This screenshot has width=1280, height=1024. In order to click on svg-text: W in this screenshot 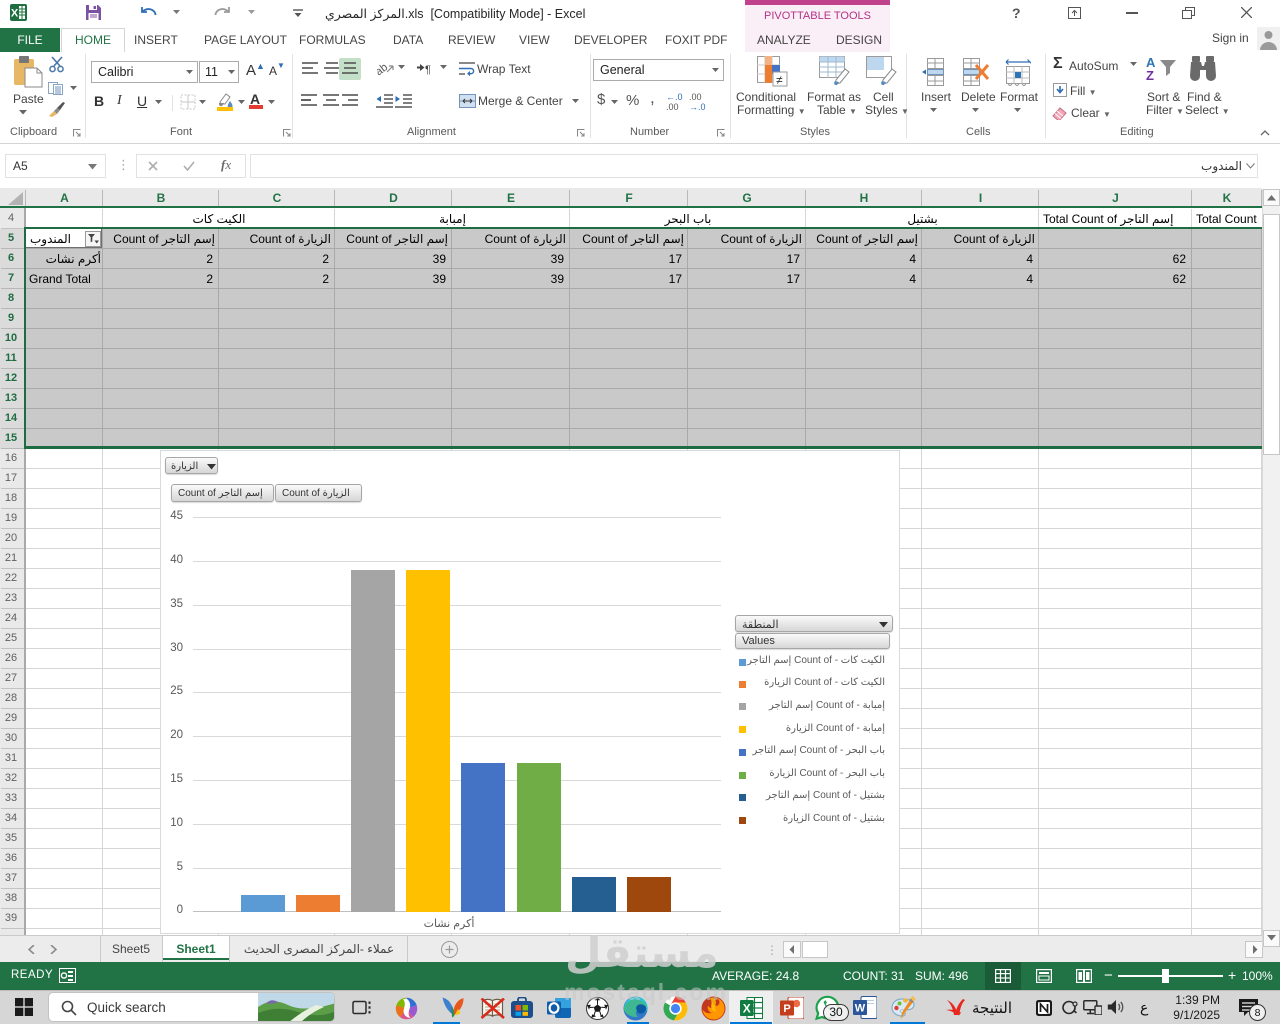, I will do `click(860, 1009)`.